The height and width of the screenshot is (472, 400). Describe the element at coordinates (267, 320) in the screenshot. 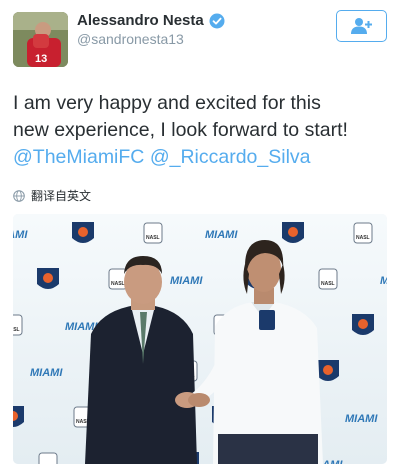

I see `polo-badge` at that location.